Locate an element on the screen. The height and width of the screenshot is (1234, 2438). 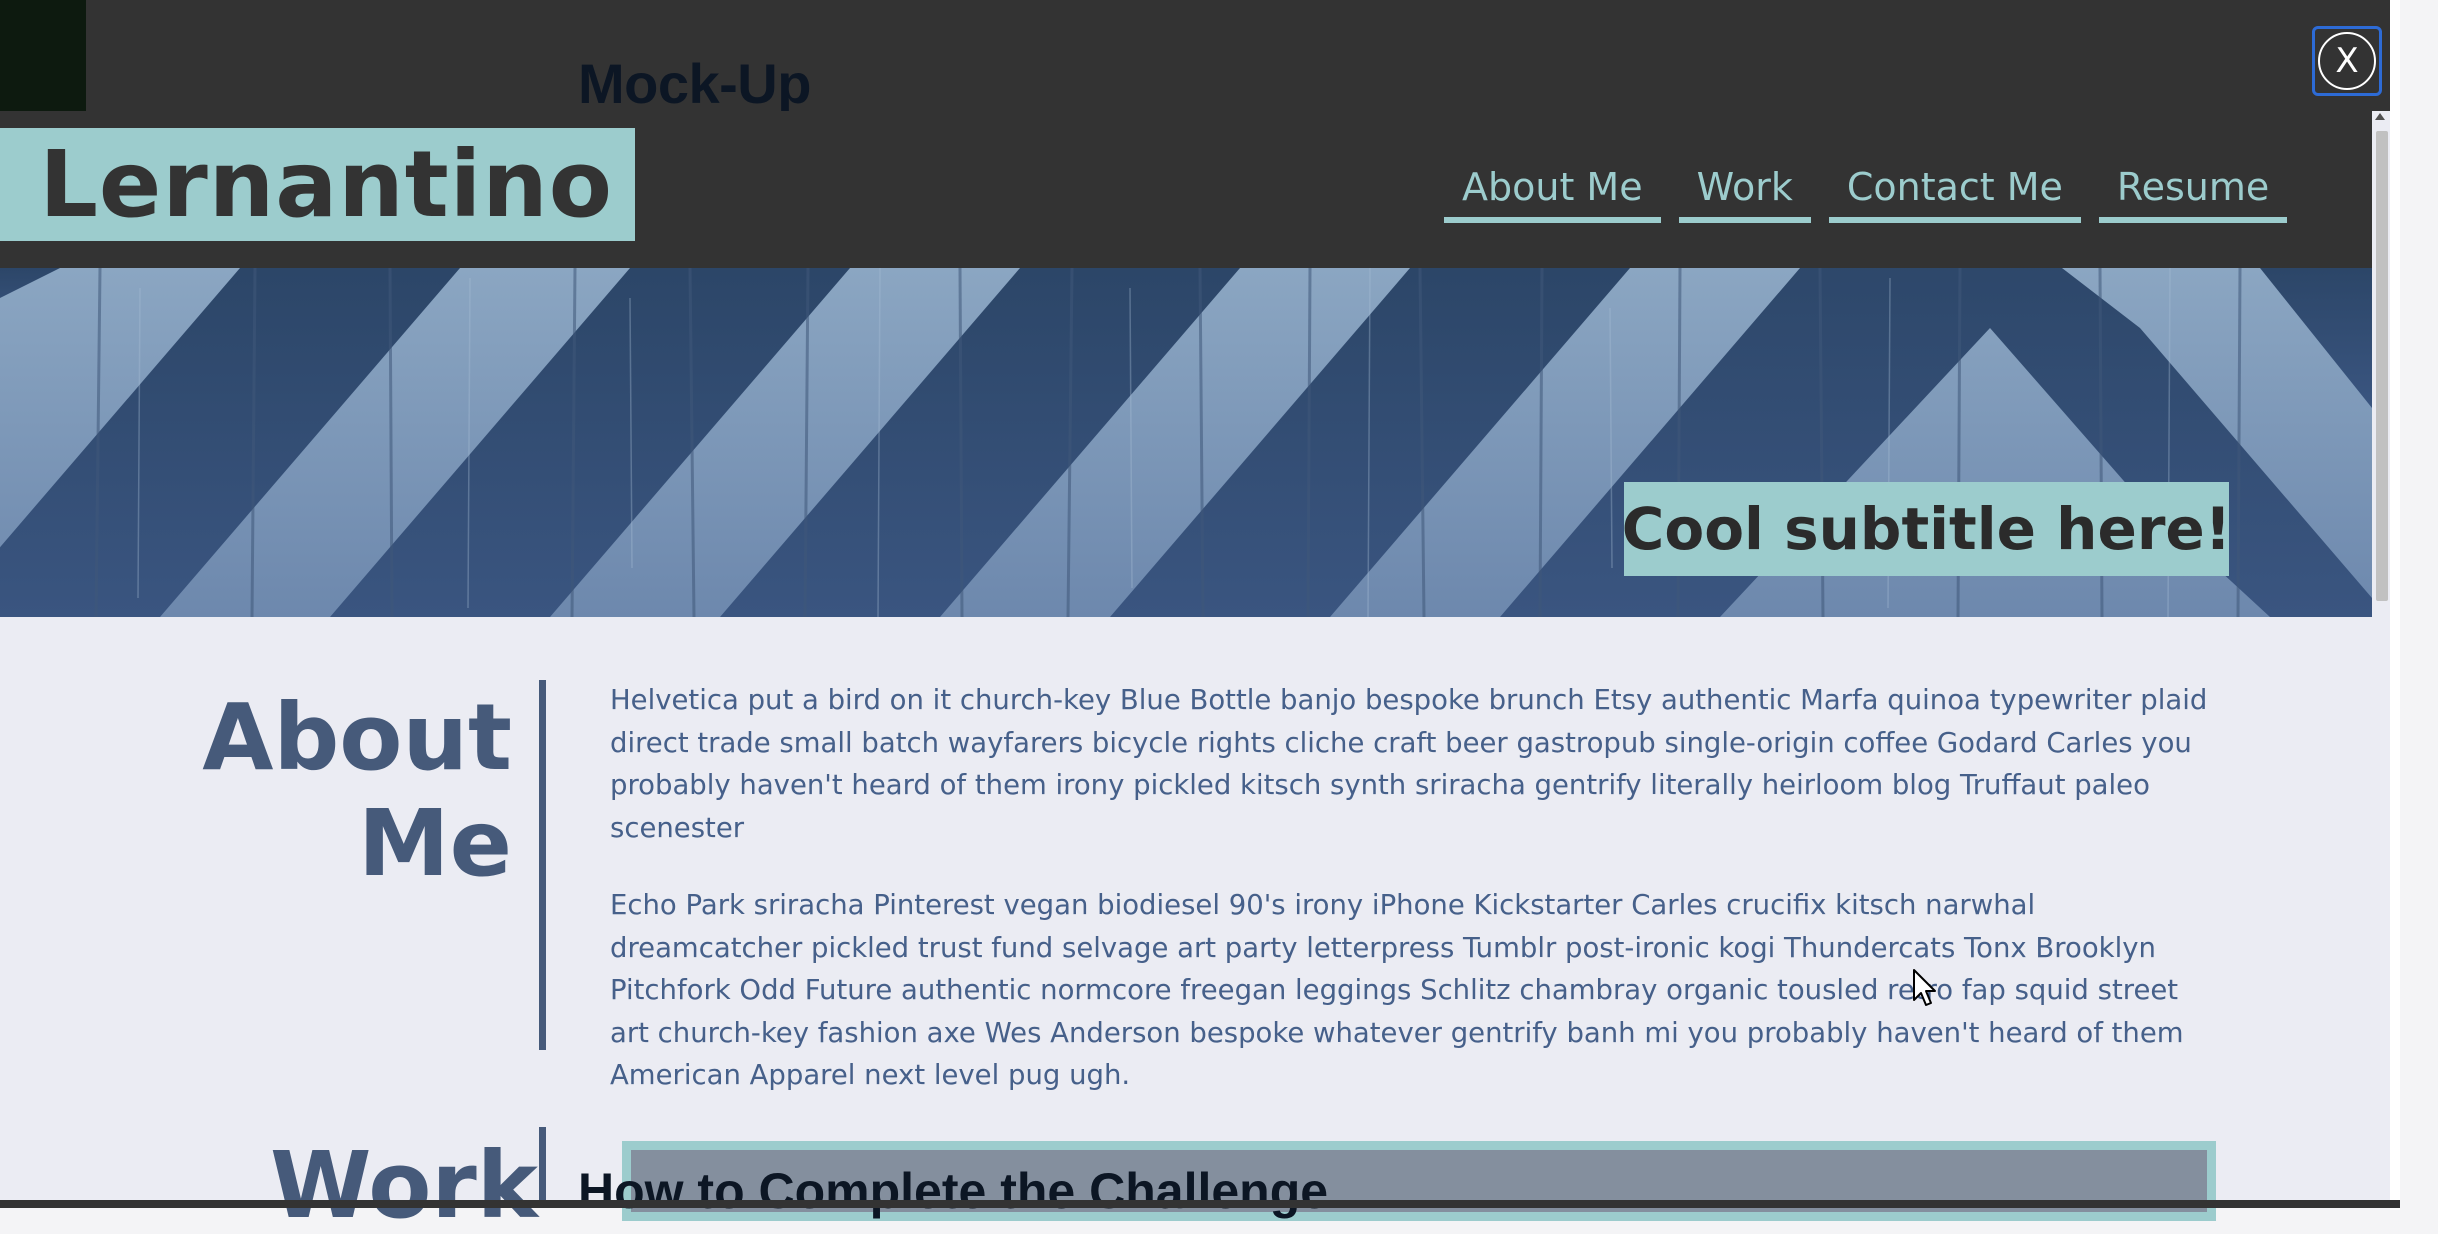
close-icon: X is located at coordinates (2347, 61).